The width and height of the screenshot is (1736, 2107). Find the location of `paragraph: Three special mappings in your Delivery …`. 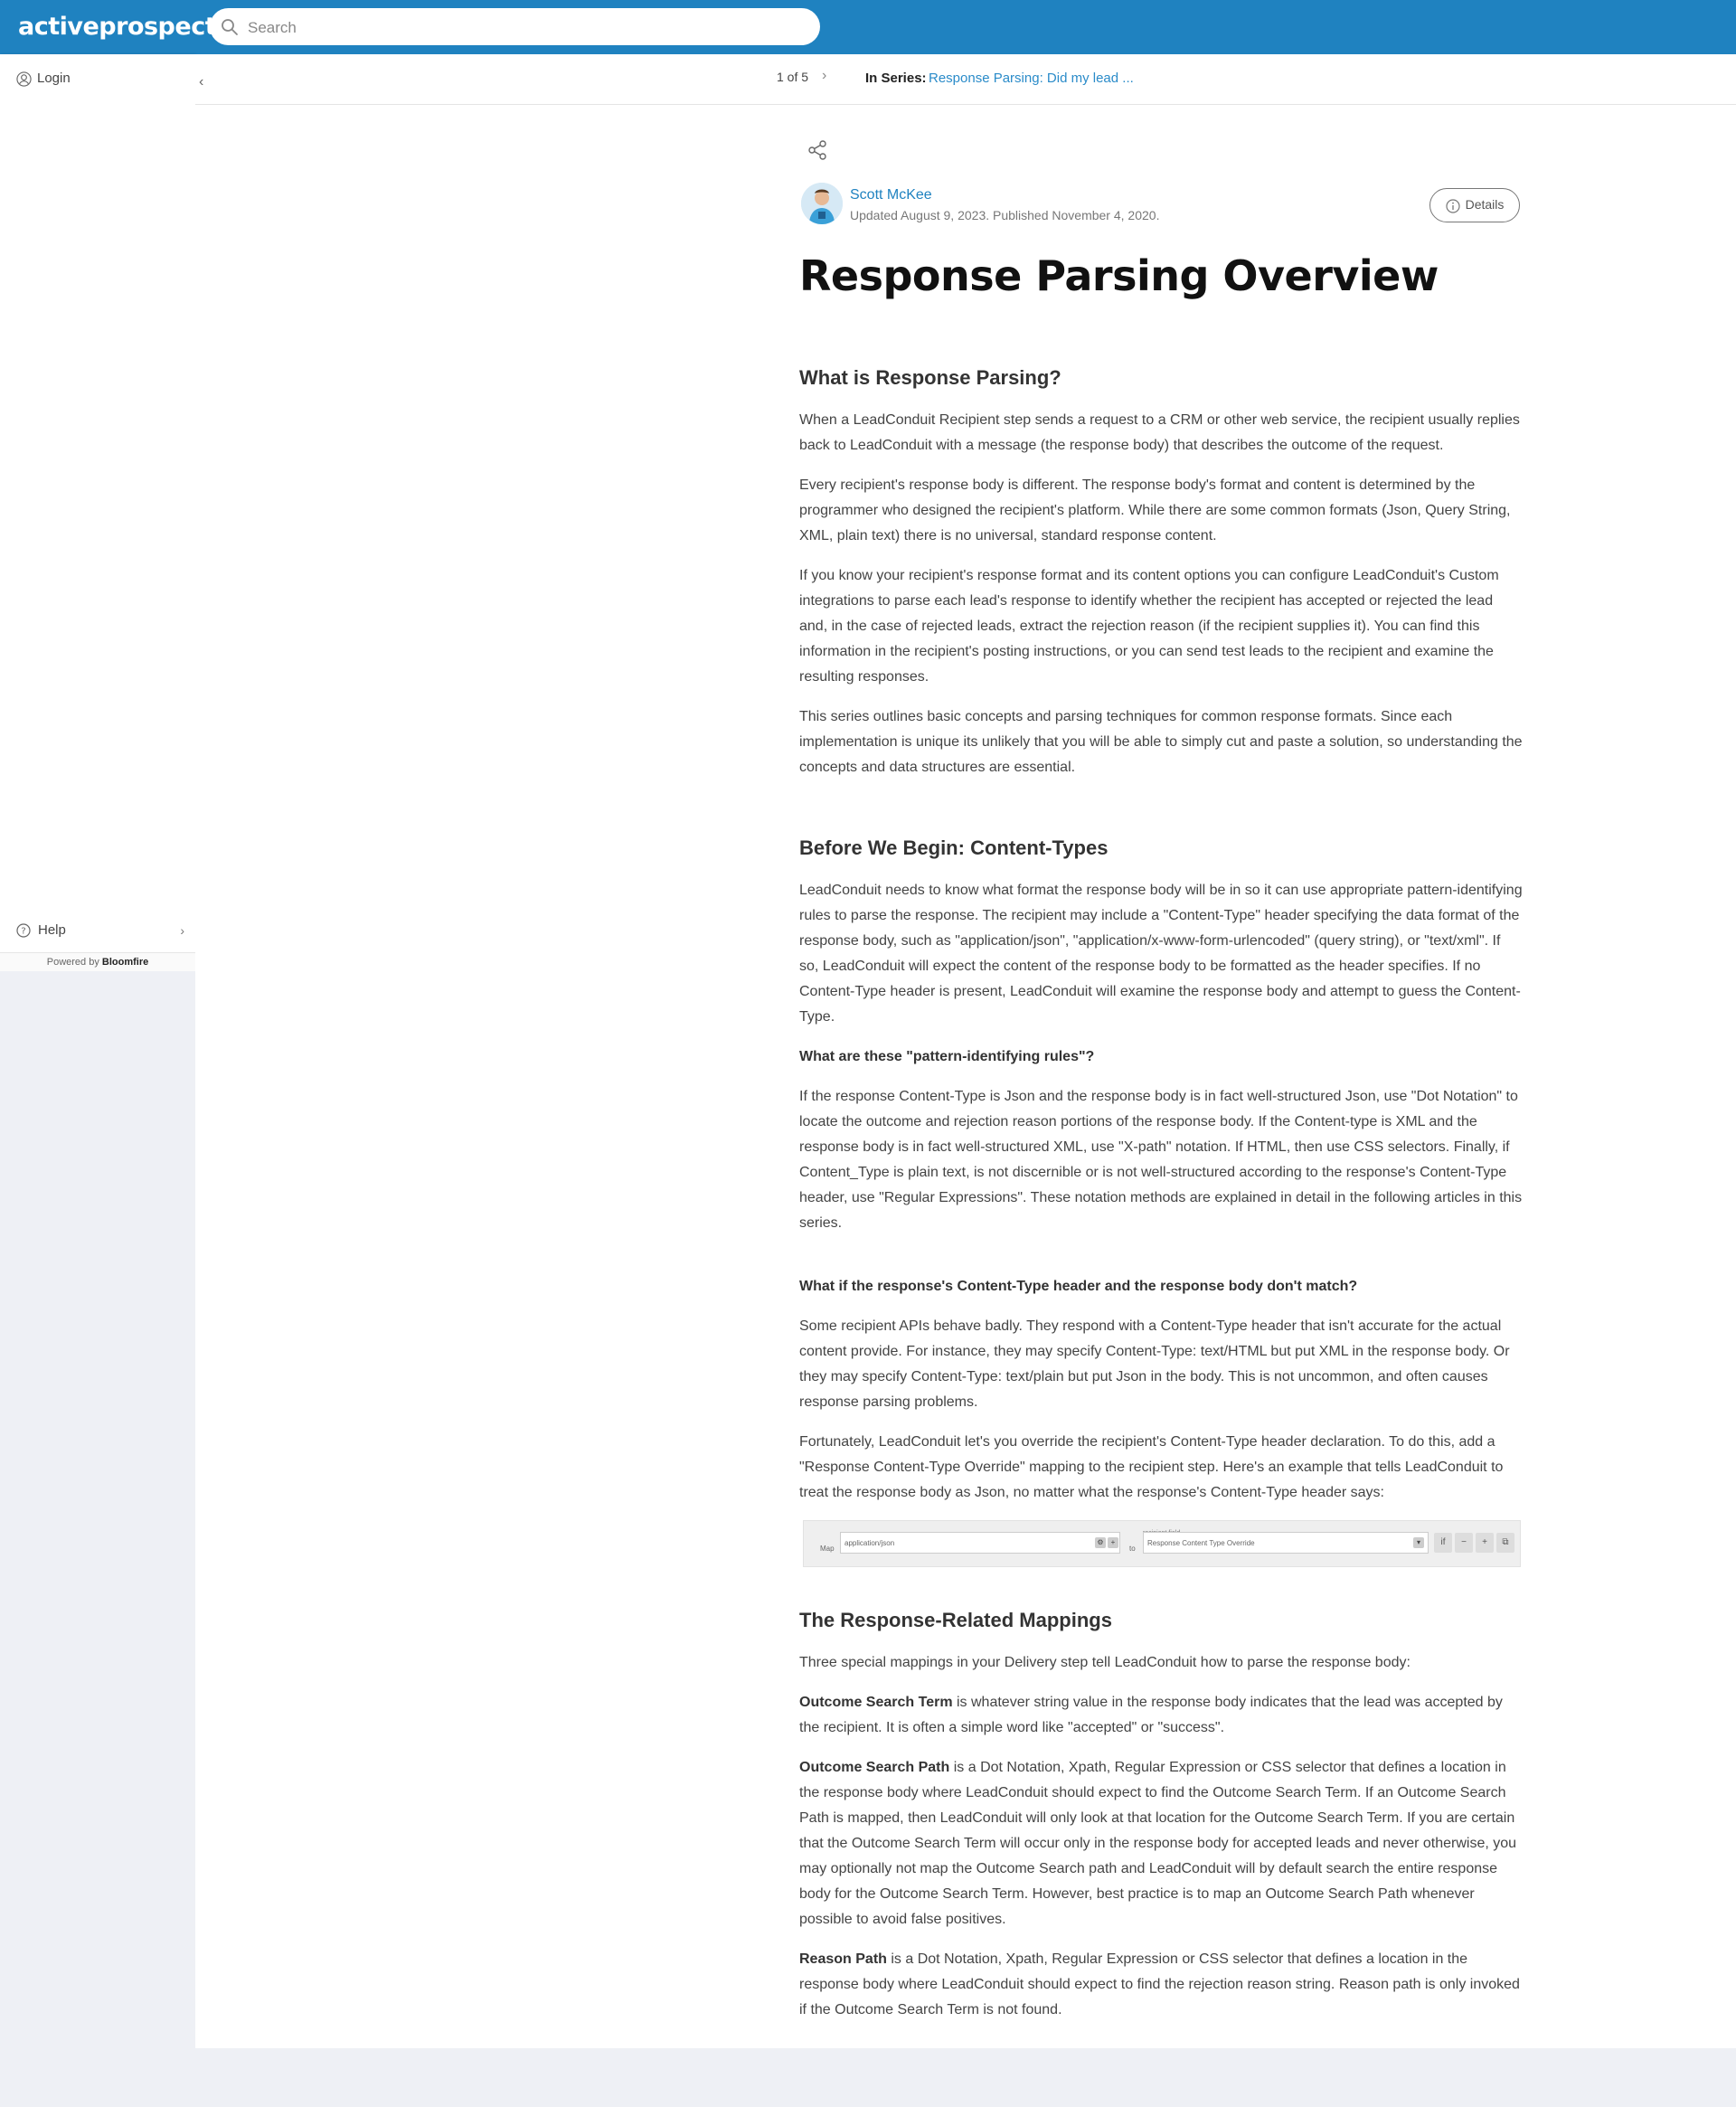

paragraph: Three special mappings in your Delivery … is located at coordinates (1104, 1662).